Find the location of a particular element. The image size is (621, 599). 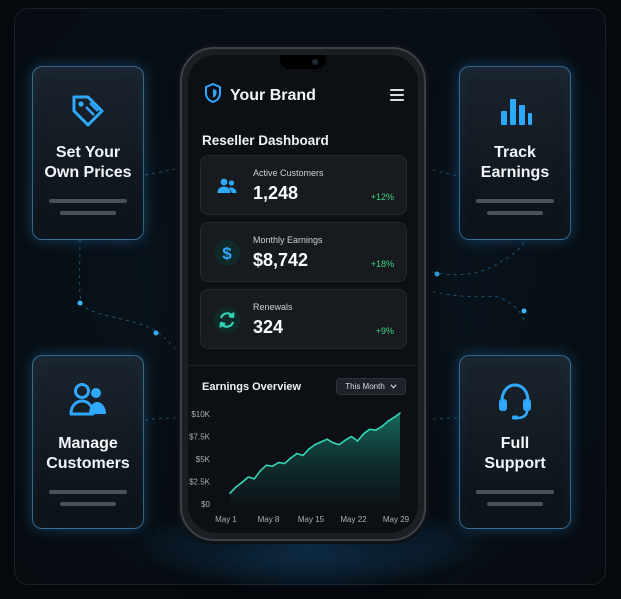

x-tick-label: May 29 is located at coordinates (396, 519).